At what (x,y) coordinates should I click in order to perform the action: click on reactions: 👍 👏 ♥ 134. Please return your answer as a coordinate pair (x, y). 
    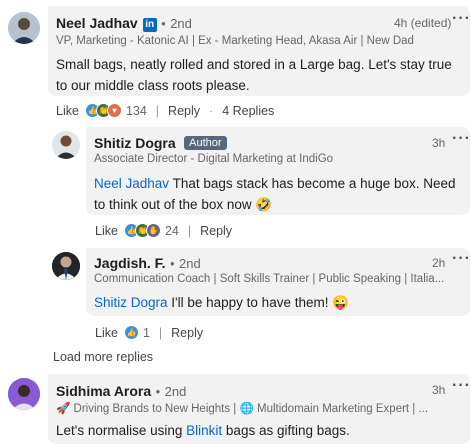
    Looking at the image, I should click on (115, 110).